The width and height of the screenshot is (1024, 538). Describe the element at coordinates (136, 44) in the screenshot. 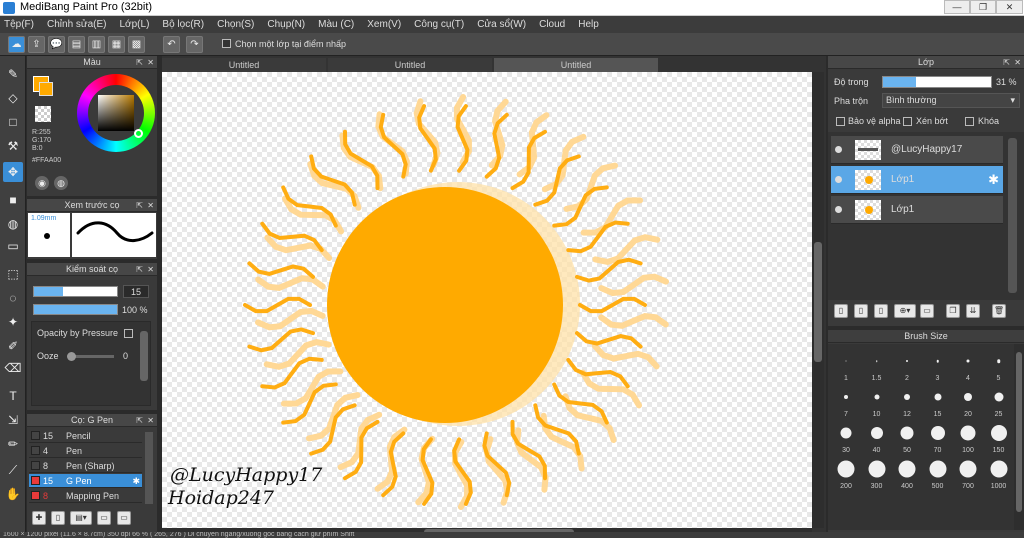

I see `panels-icon: ▩` at that location.